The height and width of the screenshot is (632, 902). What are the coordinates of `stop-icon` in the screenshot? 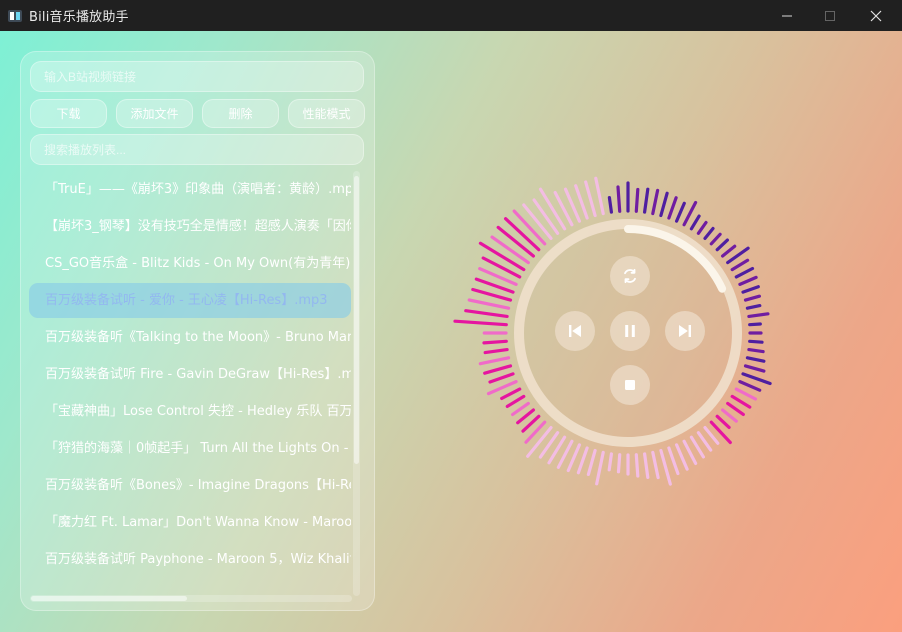 It's located at (630, 385).